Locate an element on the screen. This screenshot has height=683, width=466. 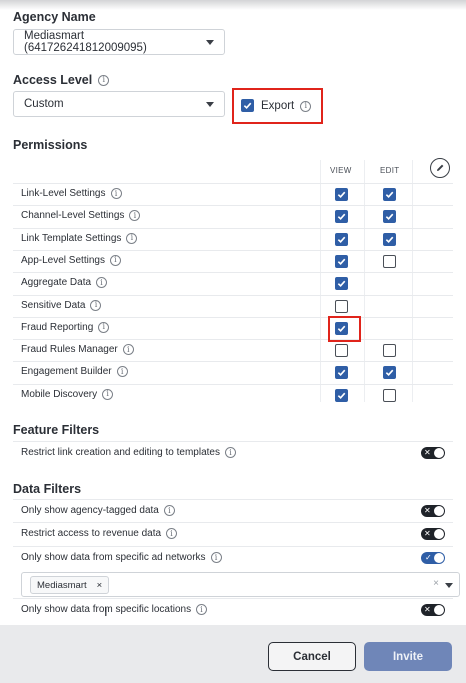
permission-label: Fraud Rules Manager is located at coordinates (69, 350).